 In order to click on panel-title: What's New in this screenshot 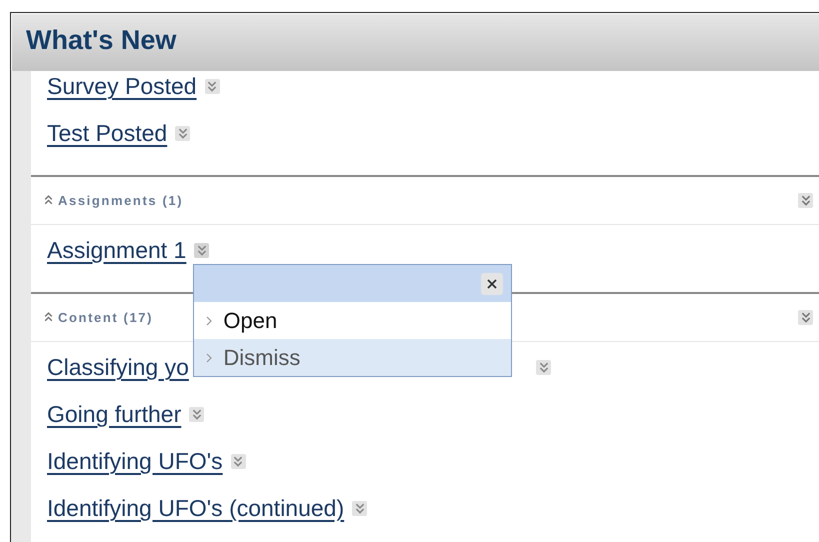, I will do `click(102, 40)`.